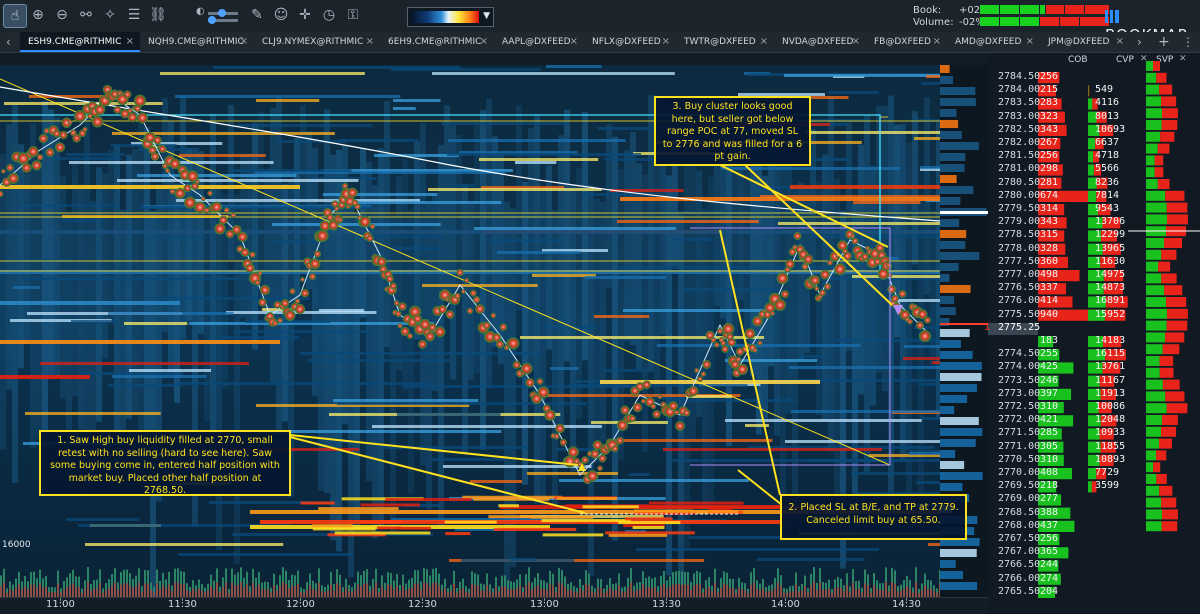 Image resolution: width=1200 pixels, height=614 pixels. Describe the element at coordinates (80, 42) in the screenshot. I see `tab-esh9-cme-rithmic: ESH9.CME@RITHMIC ×` at that location.